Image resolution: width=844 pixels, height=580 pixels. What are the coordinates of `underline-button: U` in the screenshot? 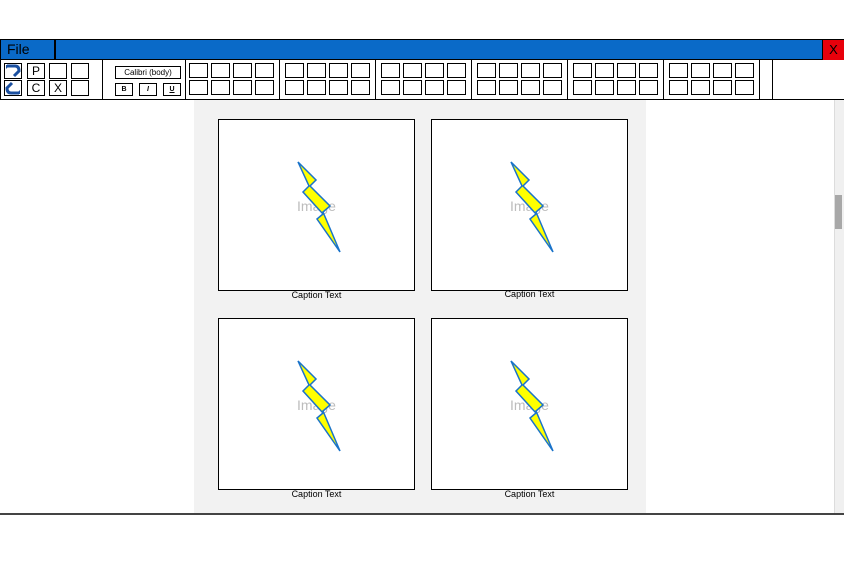 It's located at (172, 89).